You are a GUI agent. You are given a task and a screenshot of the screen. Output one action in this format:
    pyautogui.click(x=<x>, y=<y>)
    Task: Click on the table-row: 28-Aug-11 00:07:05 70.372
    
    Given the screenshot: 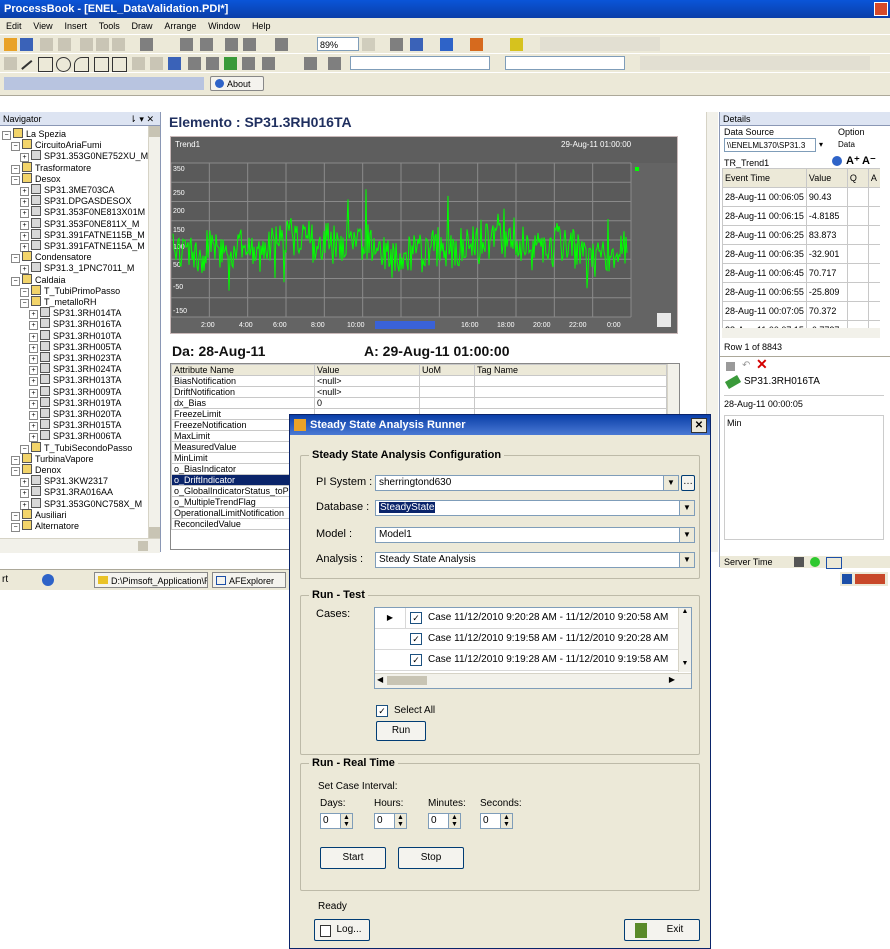 What is the action you would take?
    pyautogui.click(x=801, y=311)
    